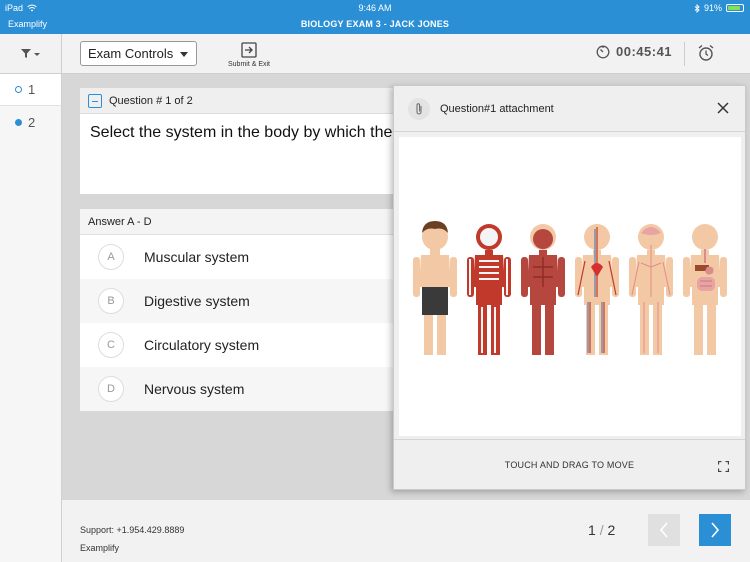  I want to click on question-nav-number: 2, so click(32, 122).